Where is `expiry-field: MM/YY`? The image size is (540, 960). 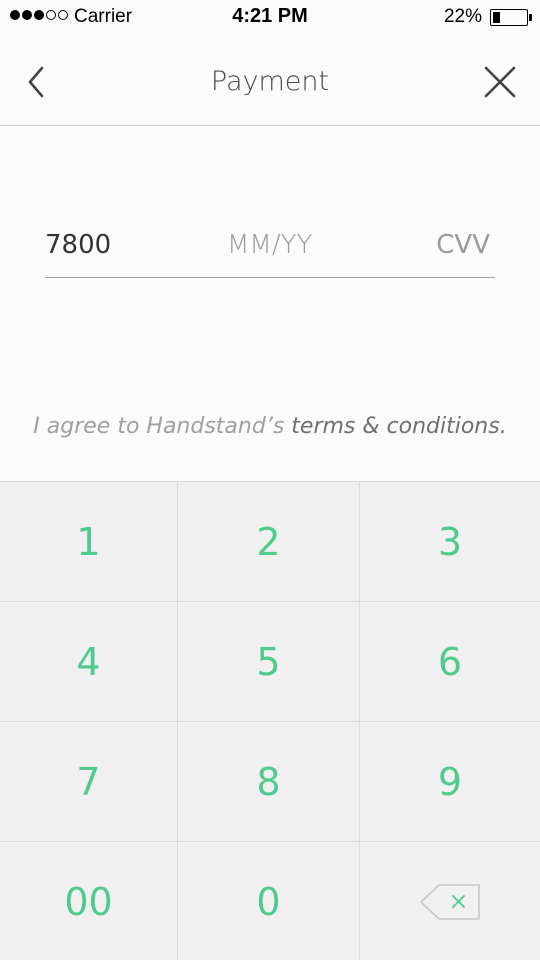
expiry-field: MM/YY is located at coordinates (269, 245).